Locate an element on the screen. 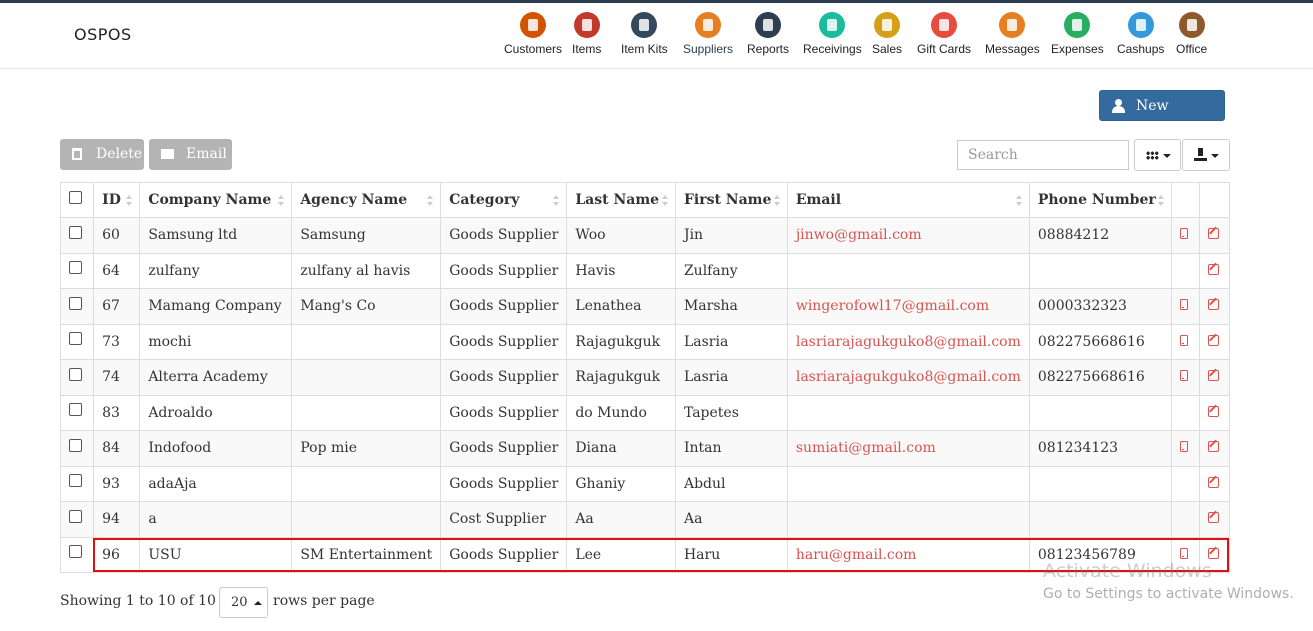 This screenshot has height=631, width=1313. cell-text: Intan is located at coordinates (702, 448).